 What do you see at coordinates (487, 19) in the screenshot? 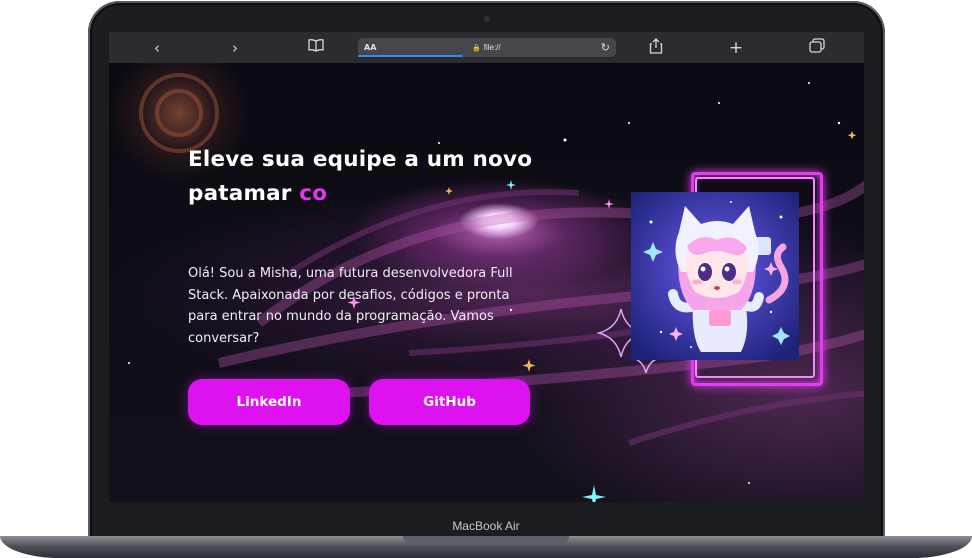
I see `camera-icon` at bounding box center [487, 19].